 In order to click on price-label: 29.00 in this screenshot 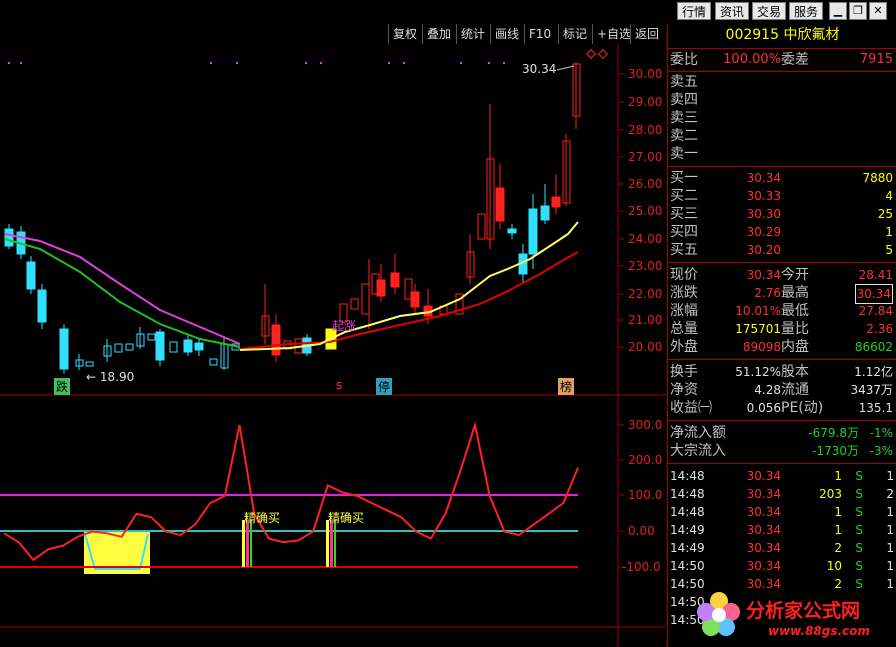, I will do `click(645, 102)`.